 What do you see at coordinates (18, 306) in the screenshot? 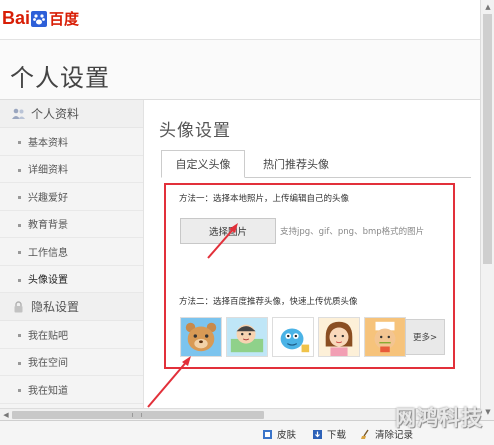
I see `lock-icon` at bounding box center [18, 306].